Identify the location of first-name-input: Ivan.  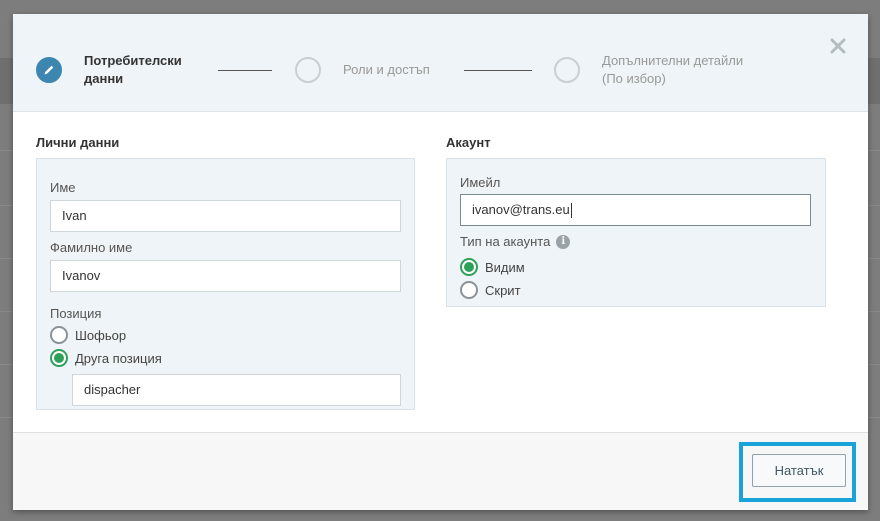
(225, 216).